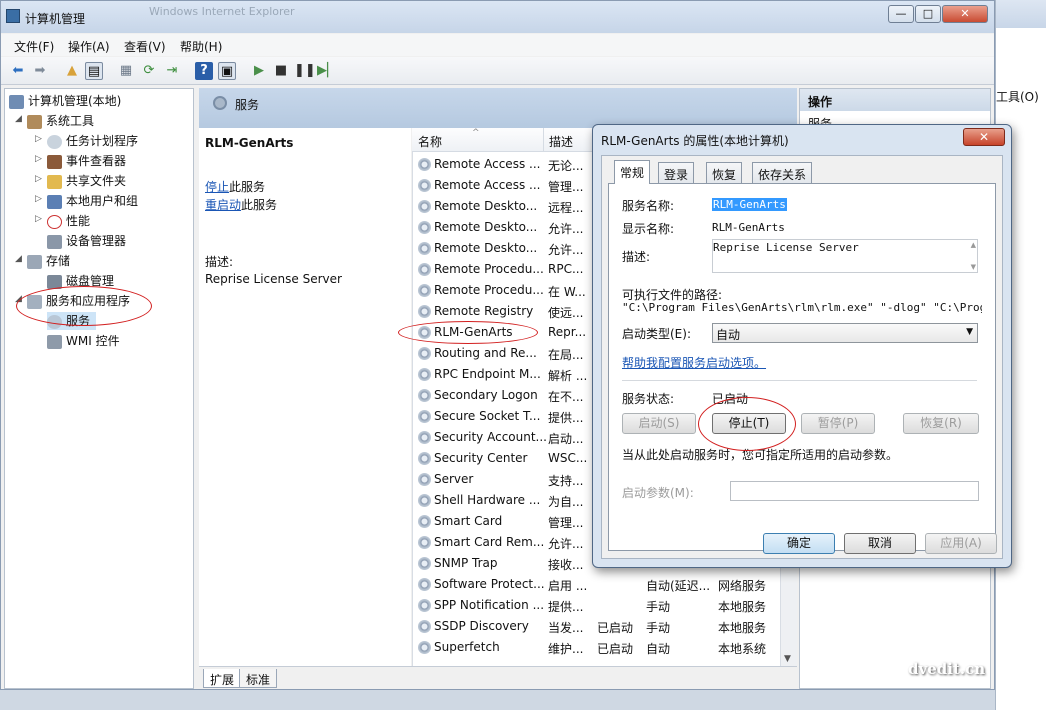  What do you see at coordinates (799, 543) in the screenshot?
I see `ok-button: 确定` at bounding box center [799, 543].